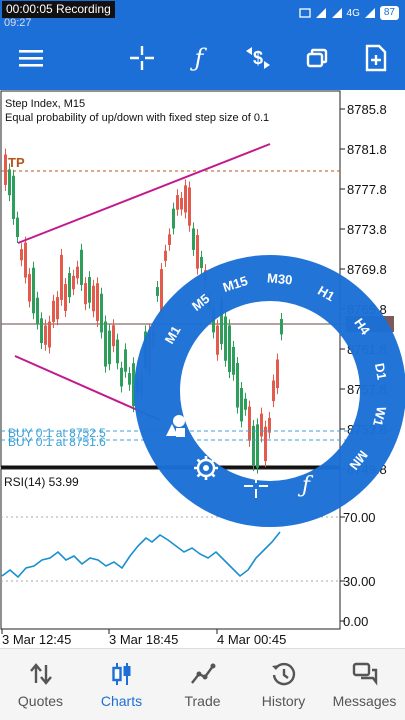 This screenshot has height=720, width=405. Describe the element at coordinates (120, 673) in the screenshot. I see `candles-icon` at that location.